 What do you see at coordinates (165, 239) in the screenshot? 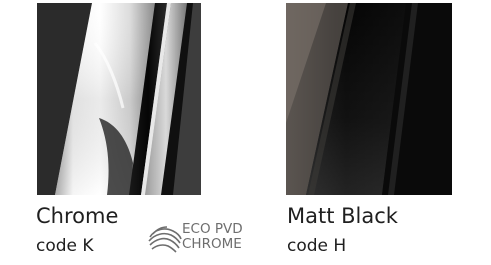
I see `wave-swirl-icon` at bounding box center [165, 239].